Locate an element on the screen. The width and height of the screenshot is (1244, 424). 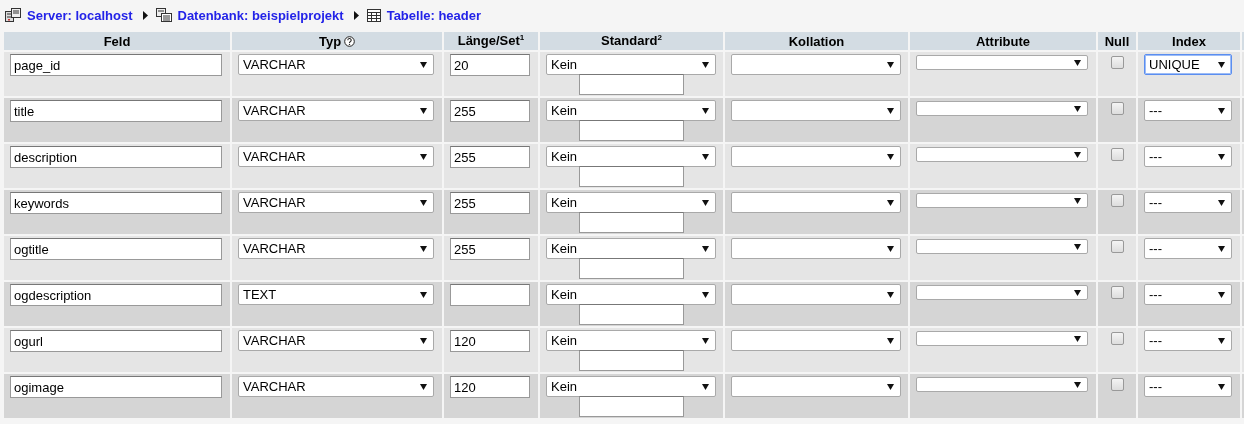
breadcrumb-link: Tabelle: header is located at coordinates (434, 15).